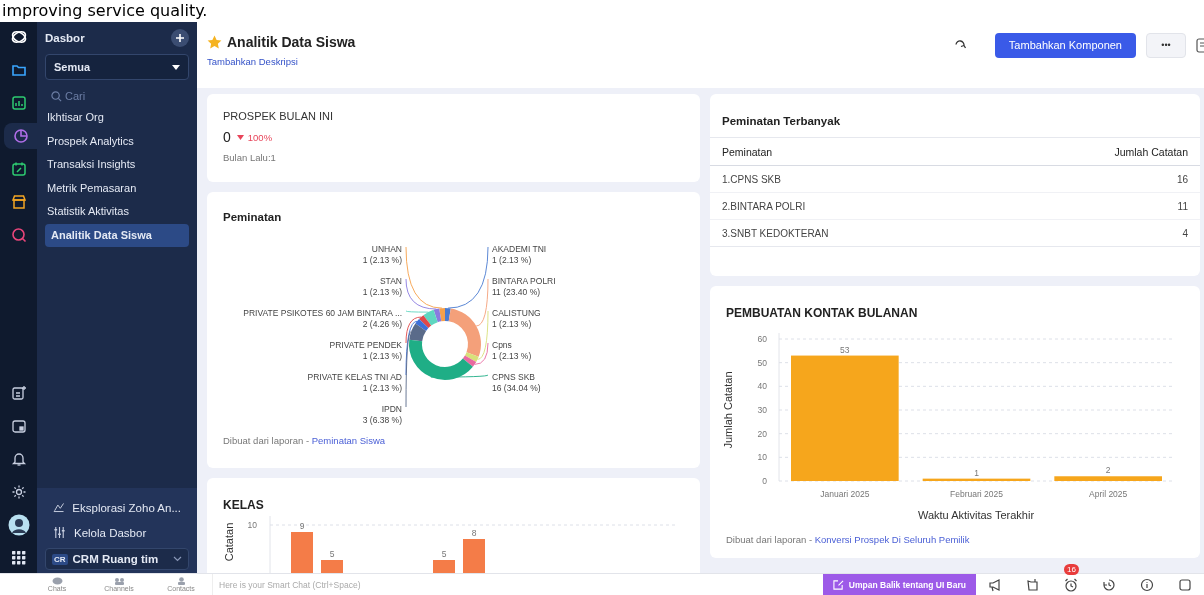 The height and width of the screenshot is (595, 1204). What do you see at coordinates (391, 409) in the screenshot?
I see `slice-label: IPDN` at bounding box center [391, 409].